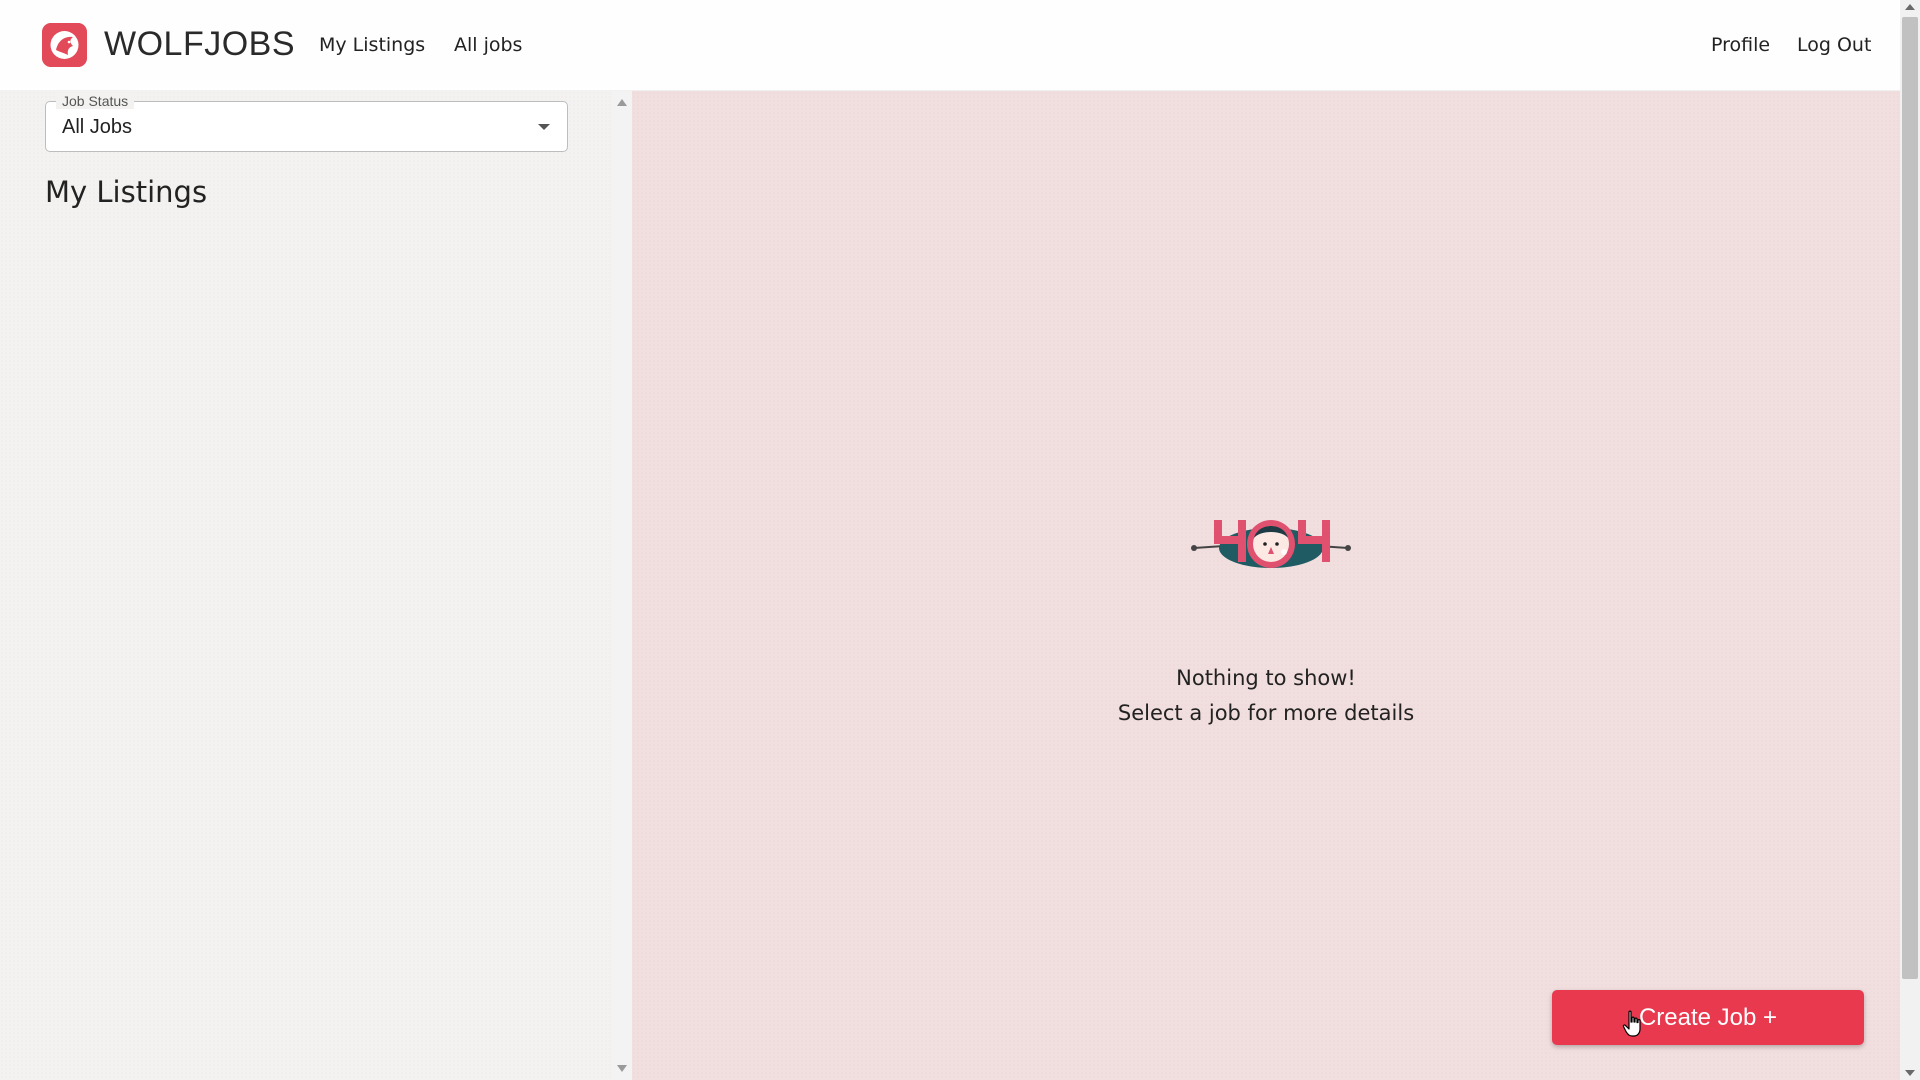 The image size is (1920, 1080). Describe the element at coordinates (1271, 542) in the screenshot. I see `404-illustration-icon` at that location.